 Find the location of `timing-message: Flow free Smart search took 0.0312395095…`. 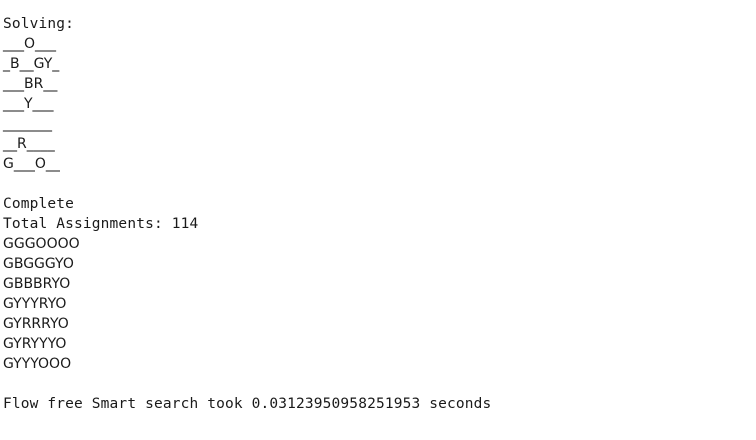

timing-message: Flow free Smart search took 0.0312395095… is located at coordinates (247, 404).